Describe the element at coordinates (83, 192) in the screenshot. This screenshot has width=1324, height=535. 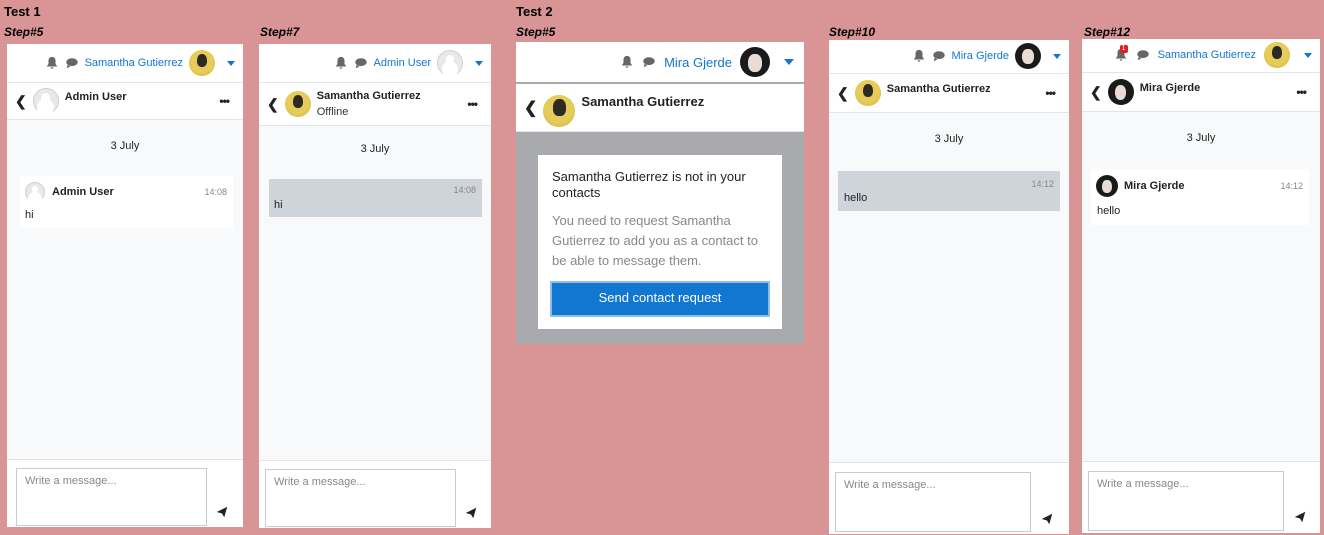
I see `sender-name: Admin User` at that location.